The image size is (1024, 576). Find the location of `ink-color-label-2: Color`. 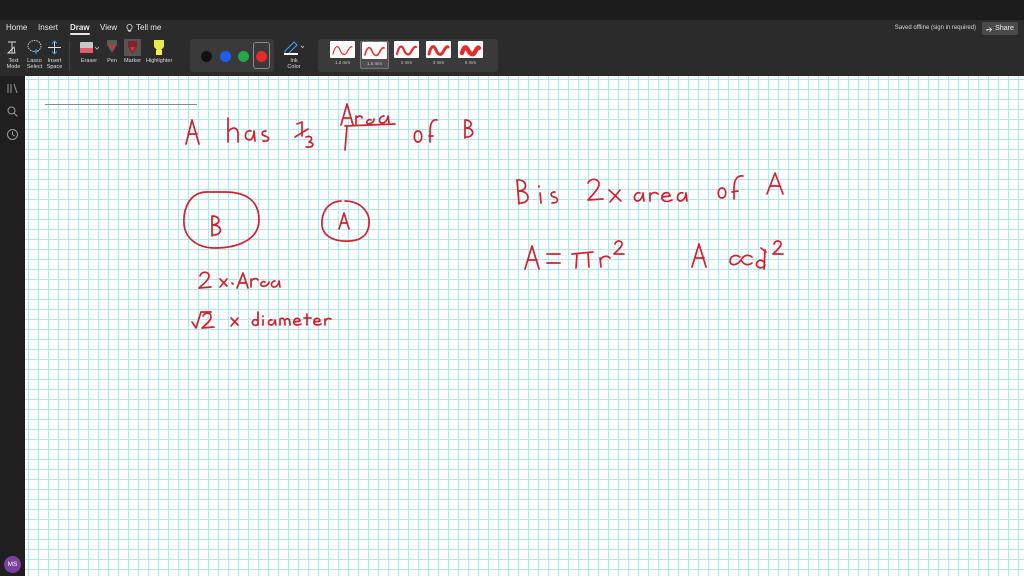

ink-color-label-2: Color is located at coordinates (294, 67).